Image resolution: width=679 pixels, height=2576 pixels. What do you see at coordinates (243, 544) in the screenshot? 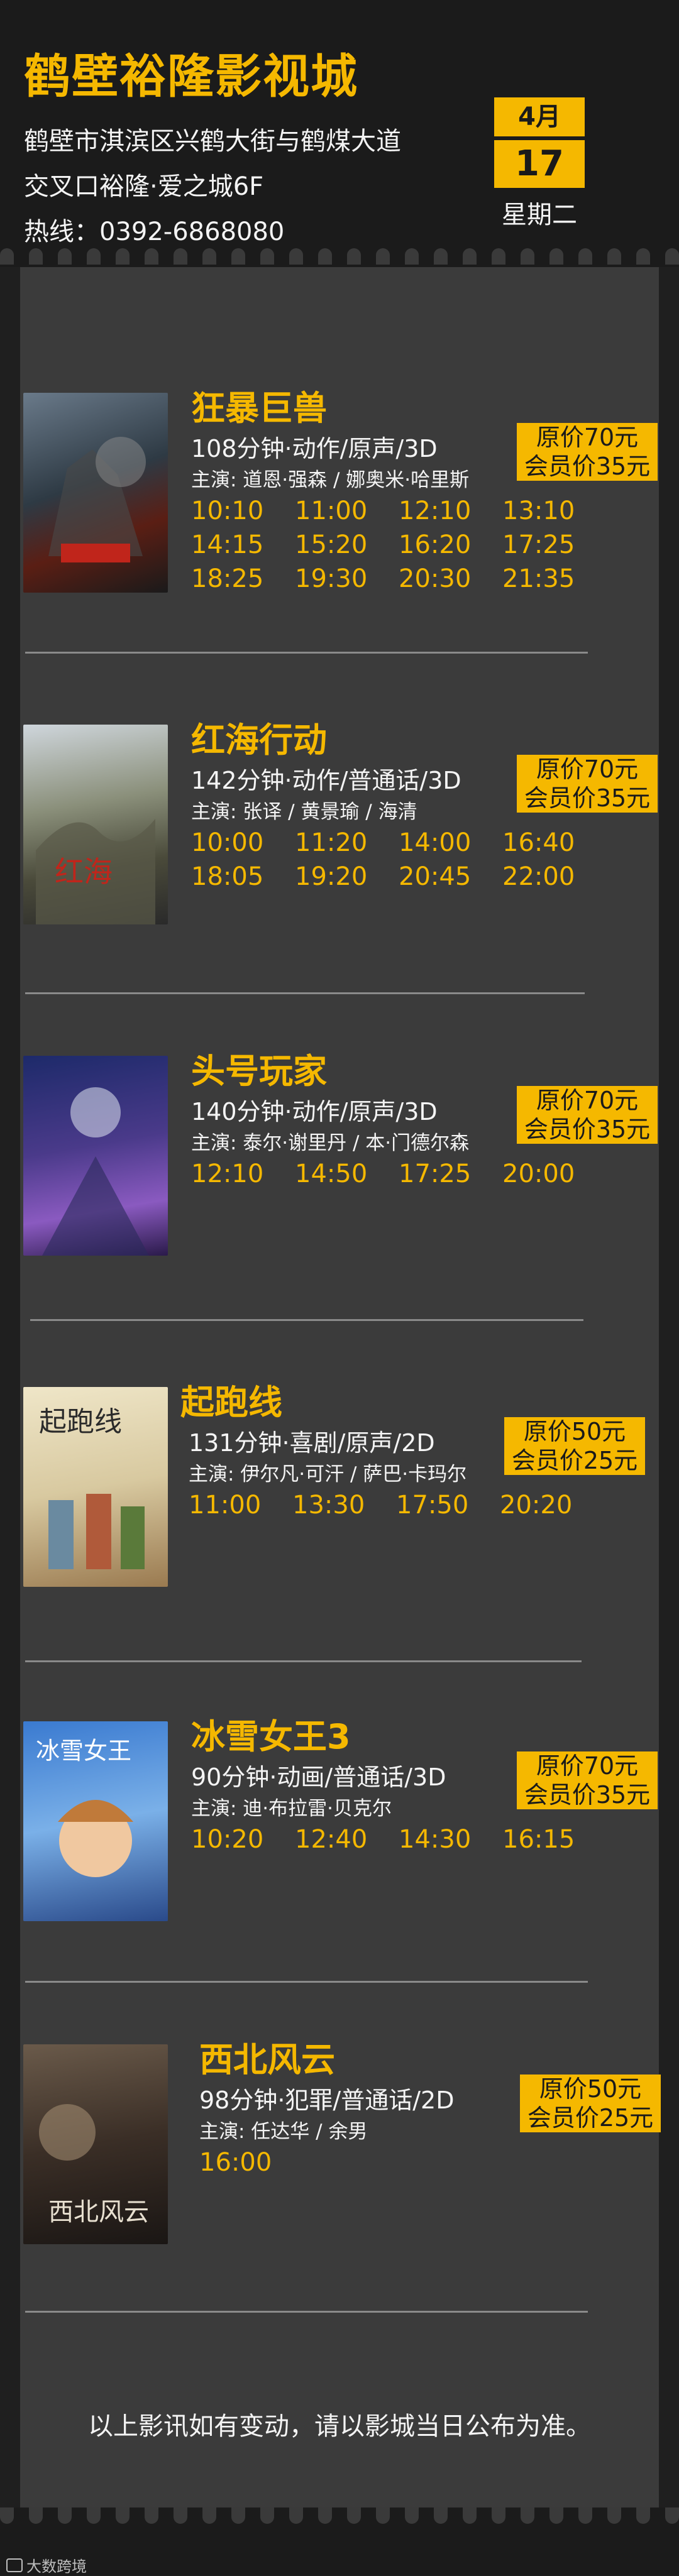
I see `showtime: 14:15` at bounding box center [243, 544].